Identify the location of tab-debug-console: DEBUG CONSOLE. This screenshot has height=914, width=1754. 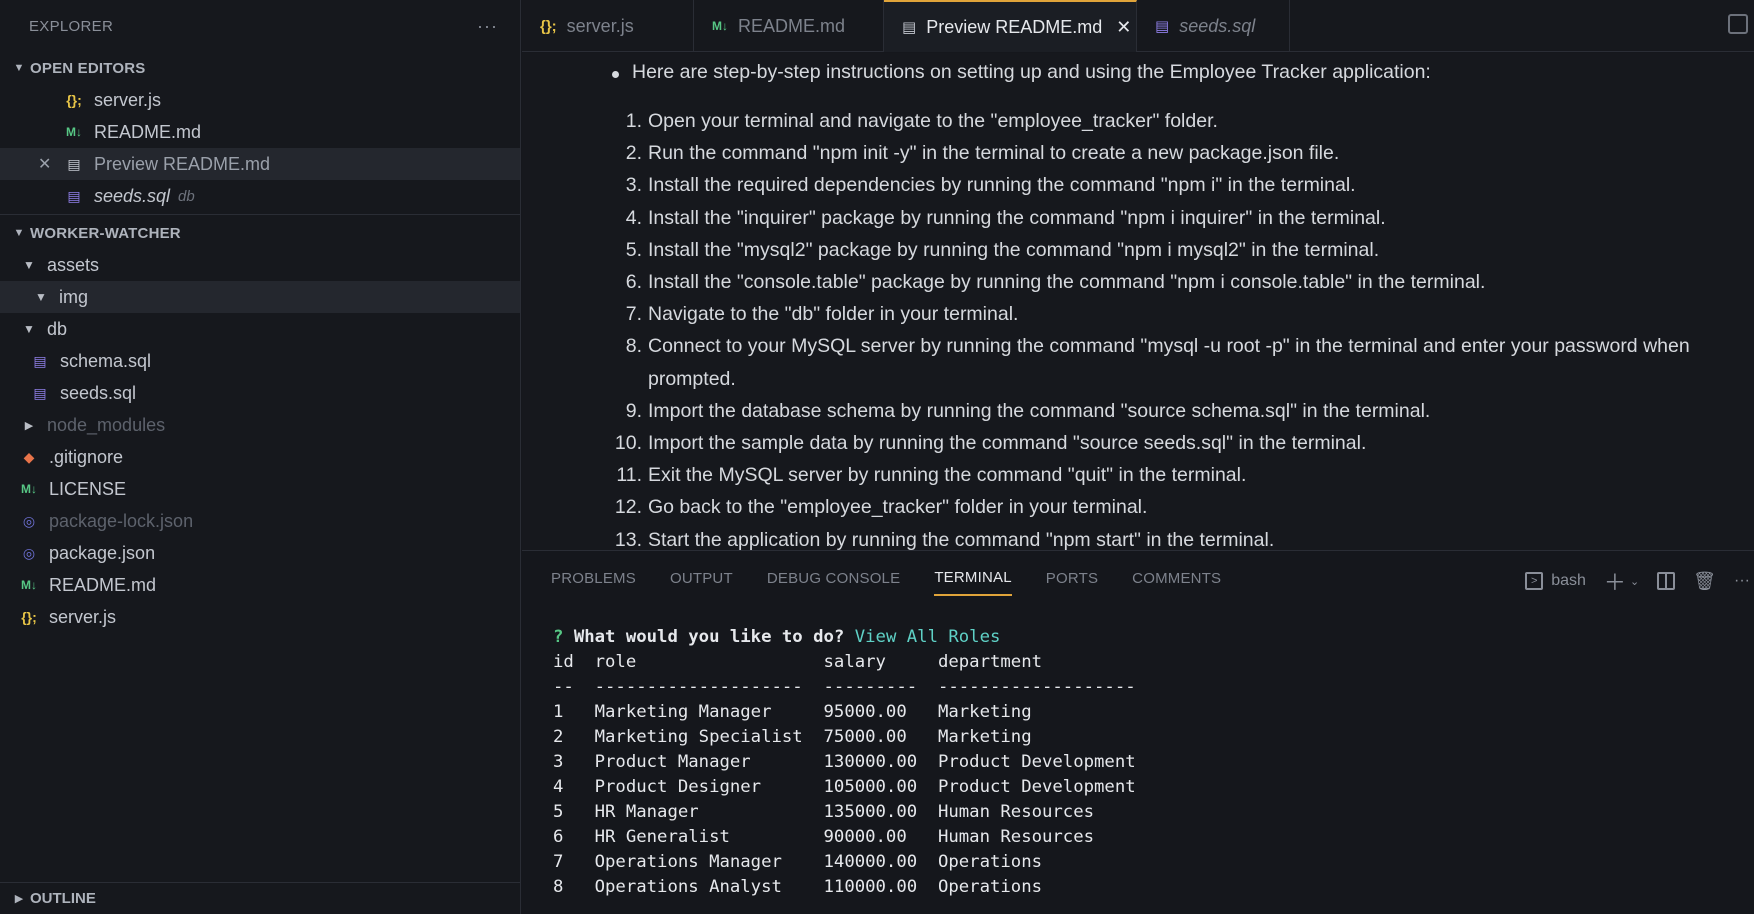
(833, 579).